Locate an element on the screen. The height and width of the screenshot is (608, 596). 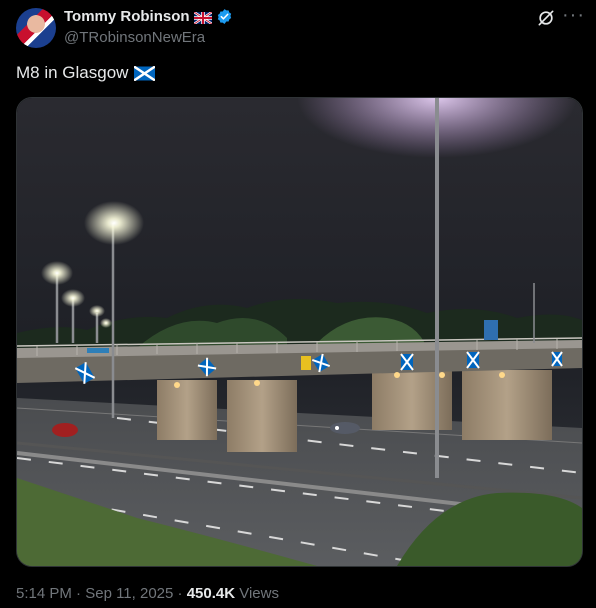
more-options-button: ··· is located at coordinates (573, 15).